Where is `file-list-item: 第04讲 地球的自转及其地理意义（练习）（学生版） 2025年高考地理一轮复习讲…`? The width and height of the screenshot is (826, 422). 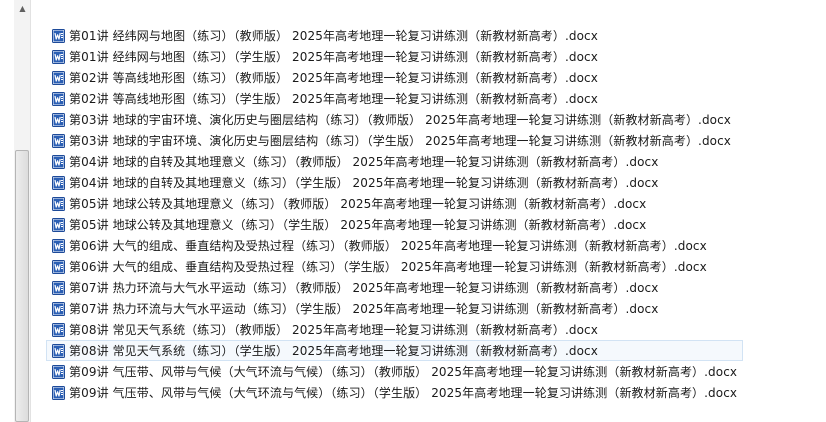
file-list-item: 第04讲 地球的自转及其地理意义（练习）（学生版） 2025年高考地理一轮复习讲… is located at coordinates (394, 182).